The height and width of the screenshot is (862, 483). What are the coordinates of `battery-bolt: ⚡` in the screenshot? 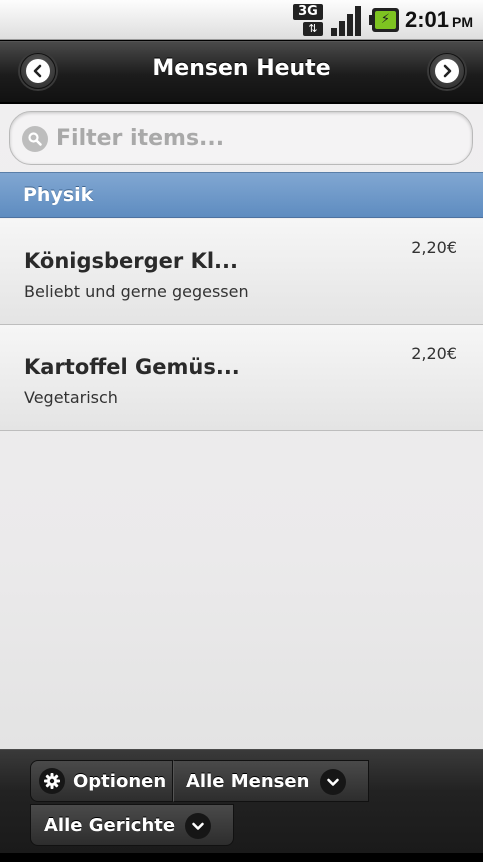 It's located at (385, 20).